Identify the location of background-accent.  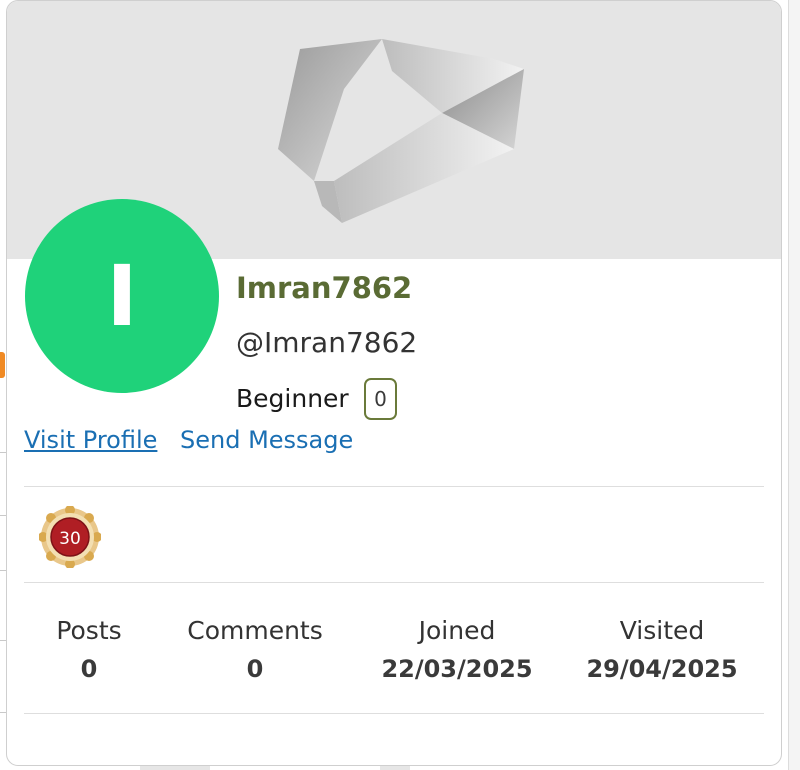
(2, 365).